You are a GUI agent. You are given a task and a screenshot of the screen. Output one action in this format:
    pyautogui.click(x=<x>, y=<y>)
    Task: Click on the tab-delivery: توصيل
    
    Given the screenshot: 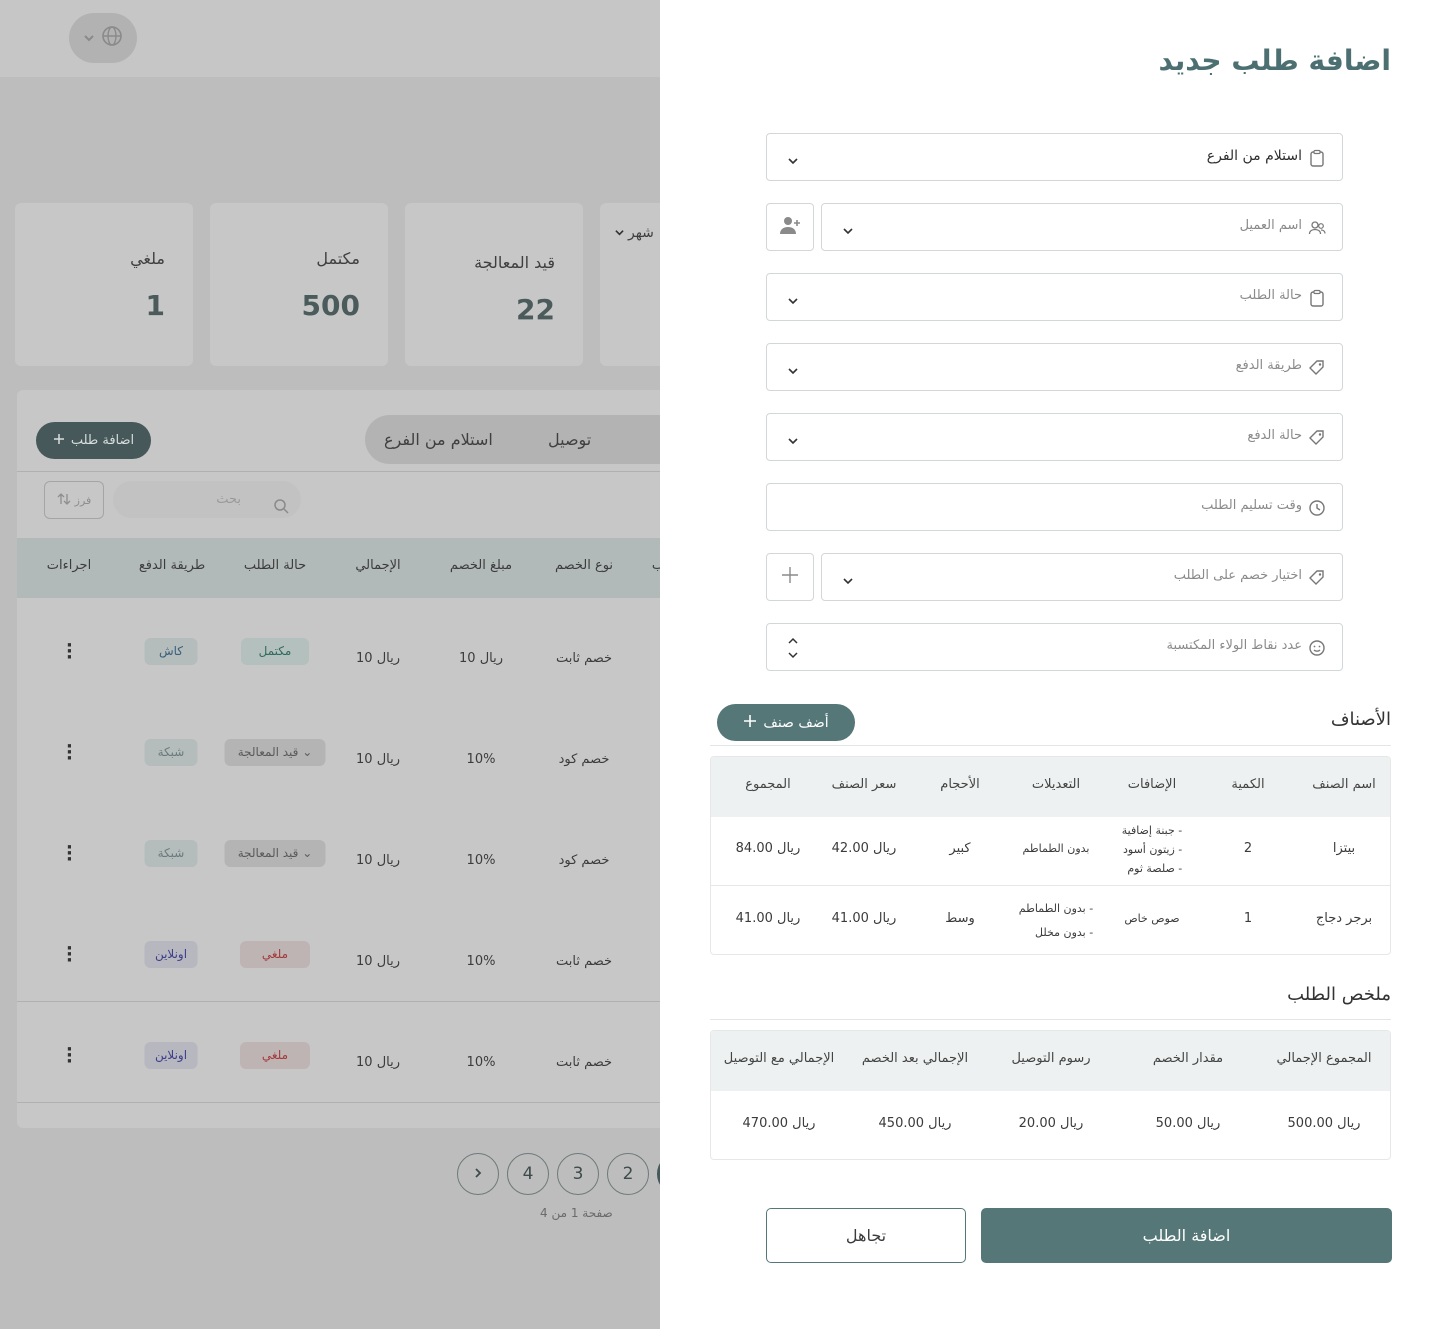 What is the action you would take?
    pyautogui.click(x=569, y=439)
    